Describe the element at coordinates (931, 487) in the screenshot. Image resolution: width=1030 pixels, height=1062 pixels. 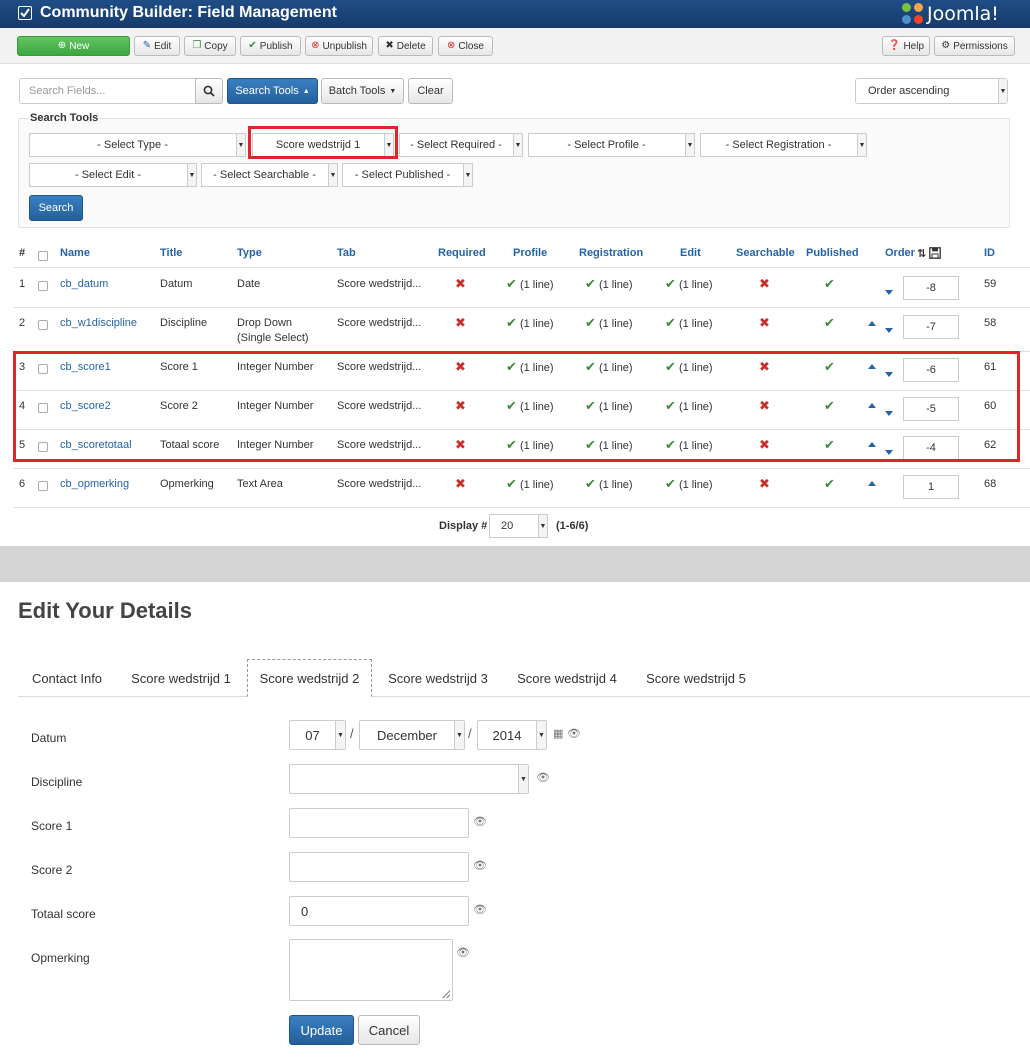
I see `order-input: 1` at that location.